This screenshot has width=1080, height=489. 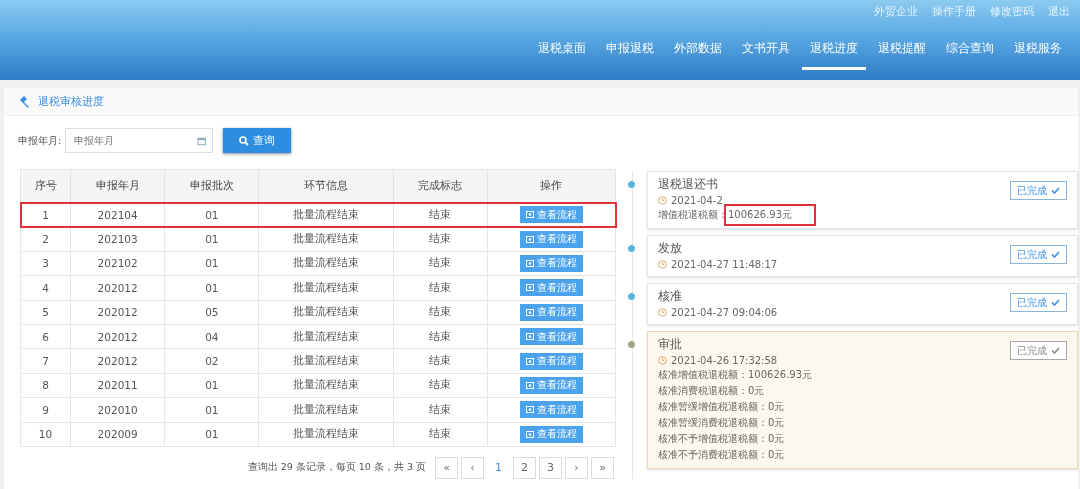 What do you see at coordinates (670, 344) in the screenshot?
I see `step-title: 审批` at bounding box center [670, 344].